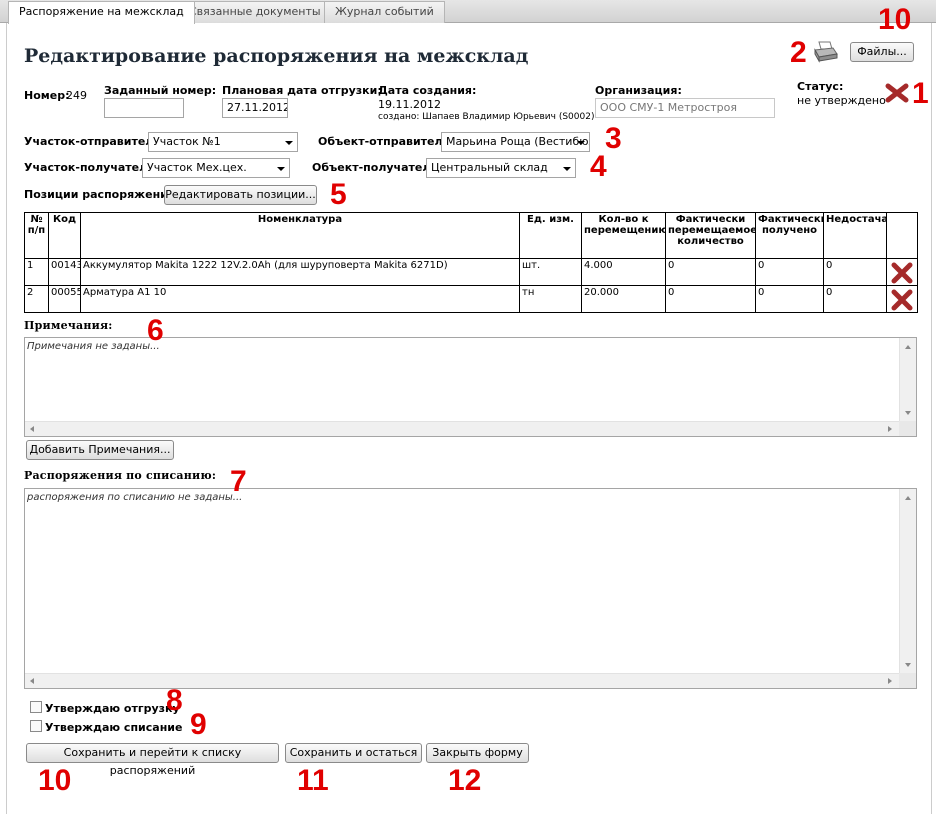  Describe the element at coordinates (486, 117) in the screenshot. I see `created-by: создано: Шапаев Владимир Юрьевич (S0002)` at that location.